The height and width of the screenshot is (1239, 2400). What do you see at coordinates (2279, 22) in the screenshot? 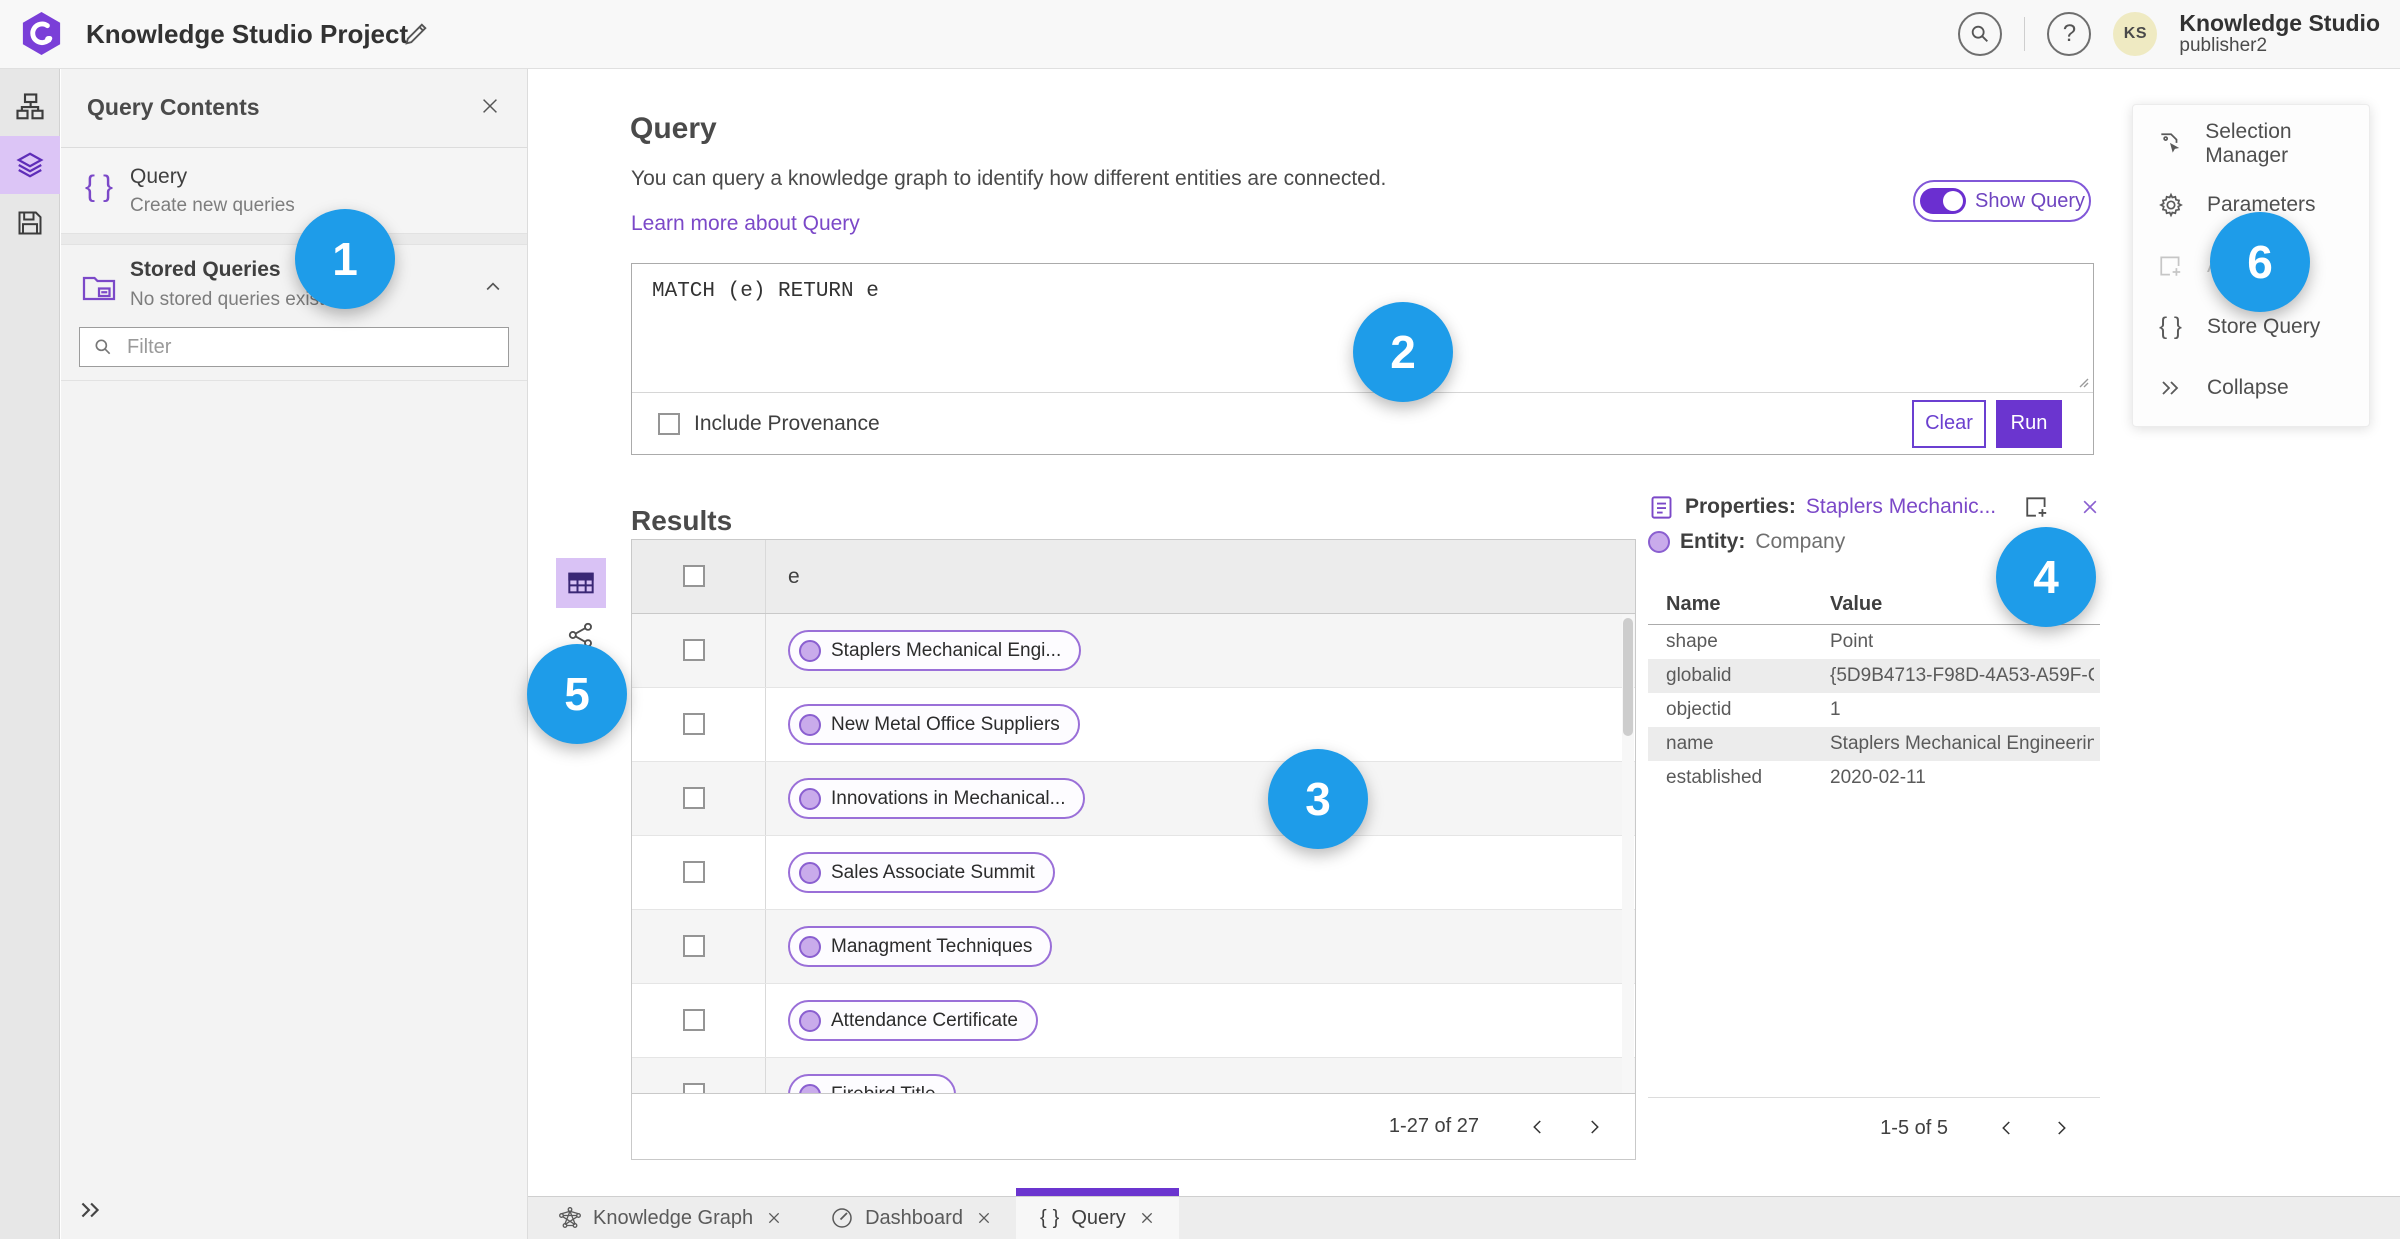
I see `user-name: Knowledge Studio` at bounding box center [2279, 22].